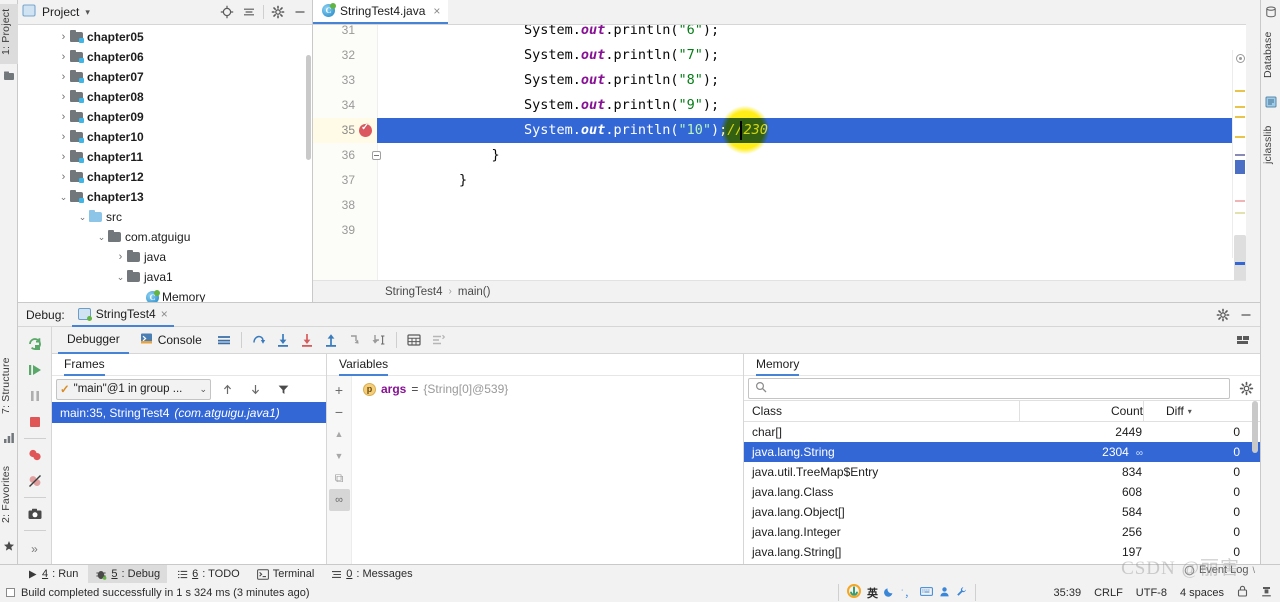  Describe the element at coordinates (122, 315) in the screenshot. I see `debug-session-tab: StringTest4 ×` at that location.